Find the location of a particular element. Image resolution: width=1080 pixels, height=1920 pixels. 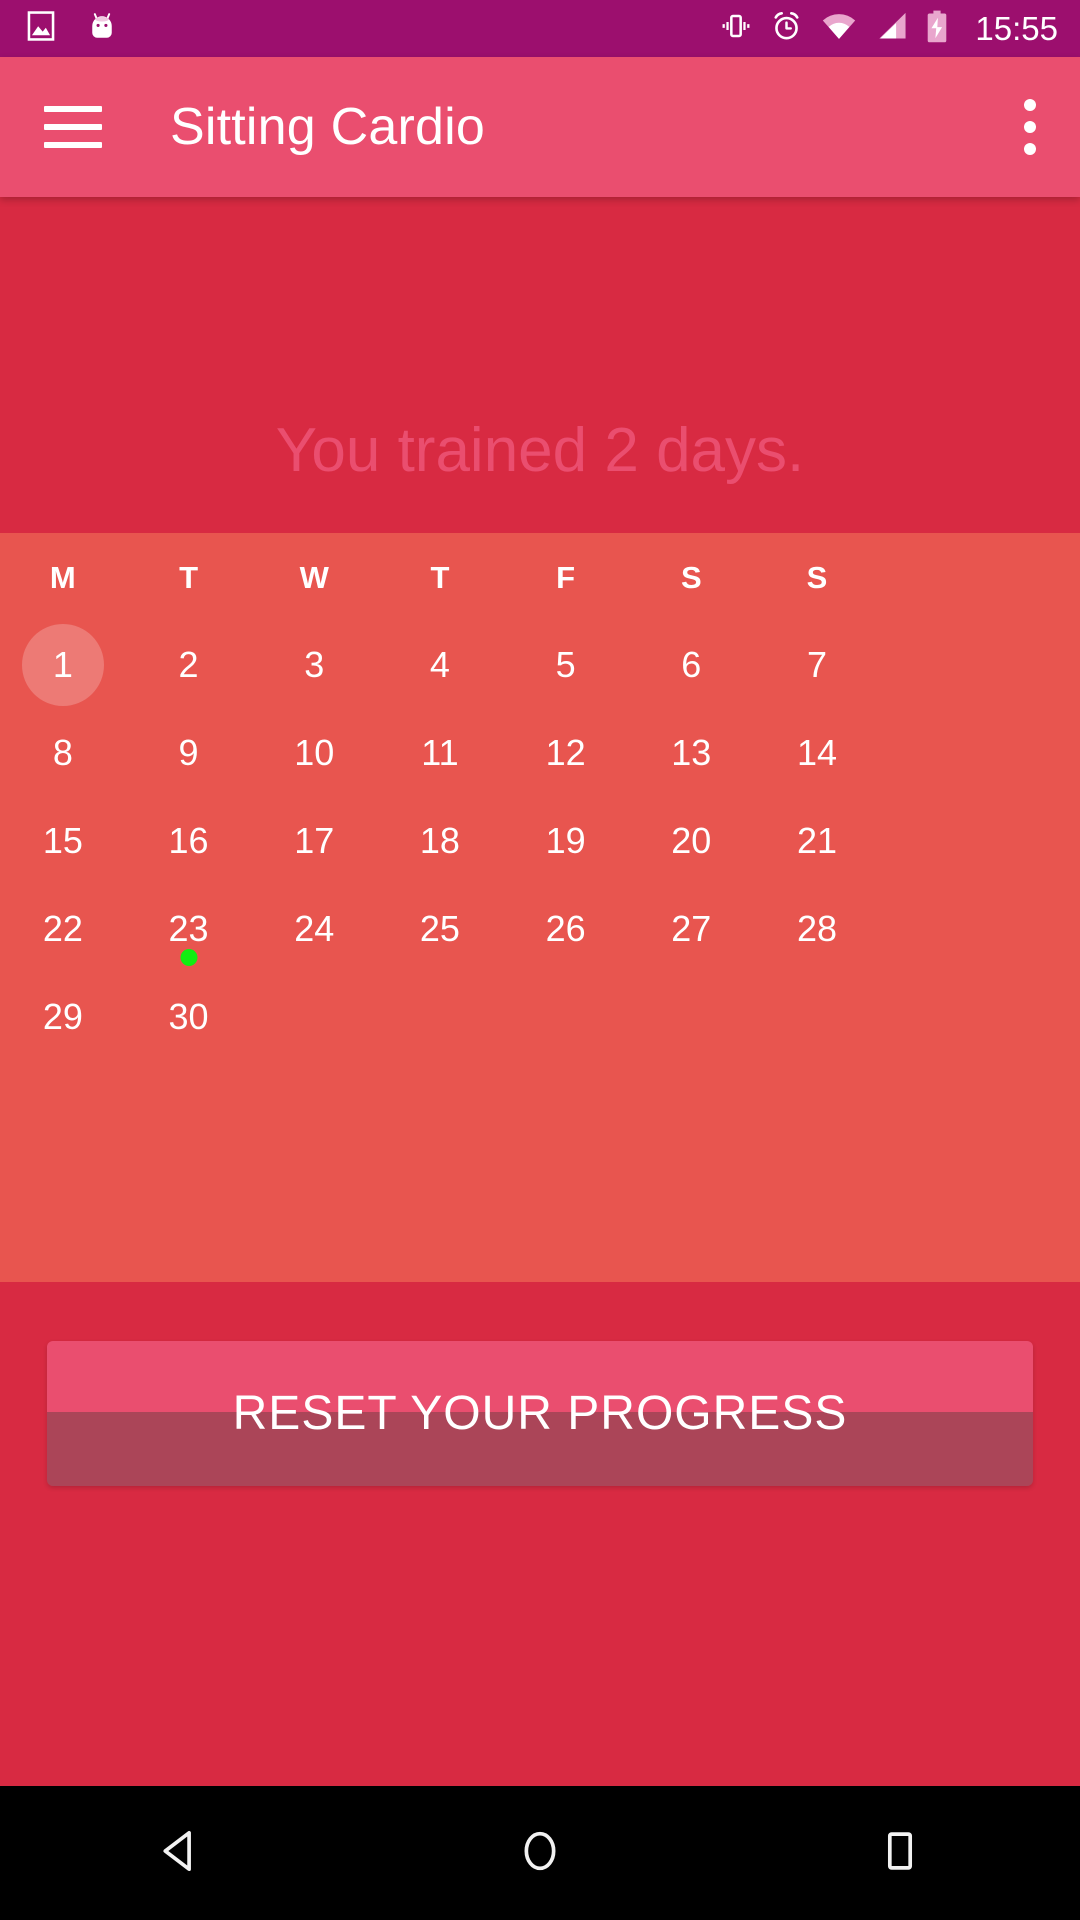

calendar-day-cell: 11 is located at coordinates (440, 753).